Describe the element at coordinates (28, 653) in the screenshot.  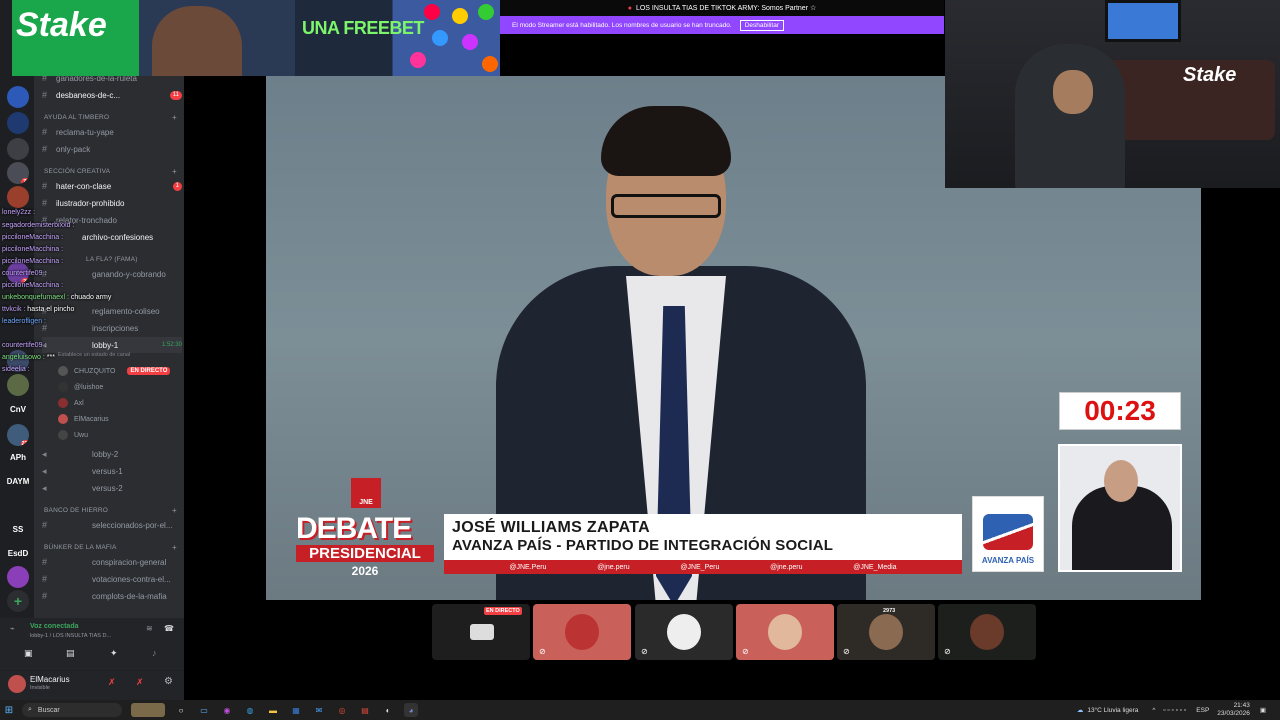
I see `camera-icon: ▣` at that location.